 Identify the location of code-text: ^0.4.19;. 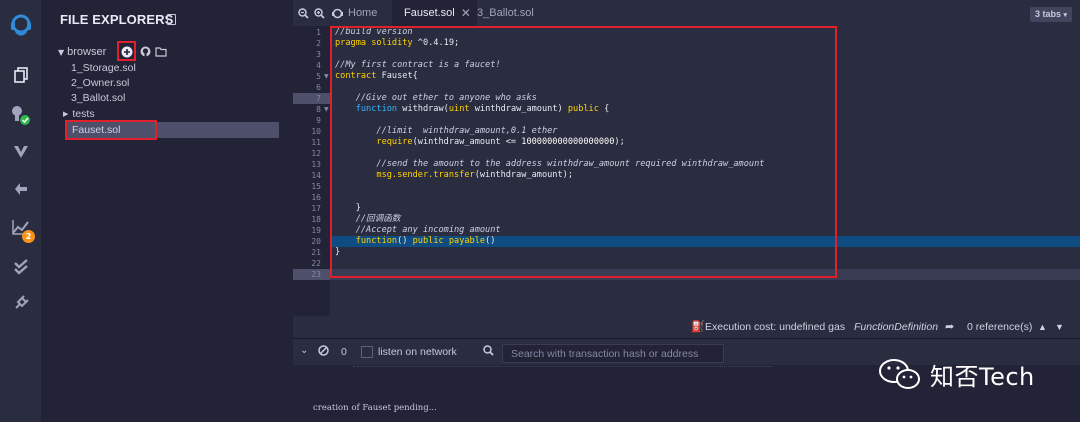
(436, 43).